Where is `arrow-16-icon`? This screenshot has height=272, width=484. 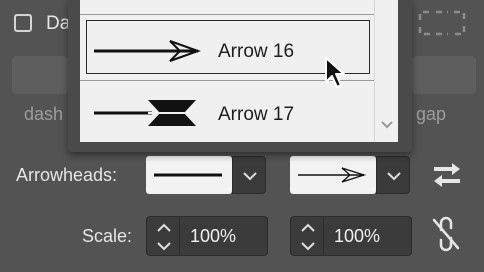 arrow-16-icon is located at coordinates (147, 51).